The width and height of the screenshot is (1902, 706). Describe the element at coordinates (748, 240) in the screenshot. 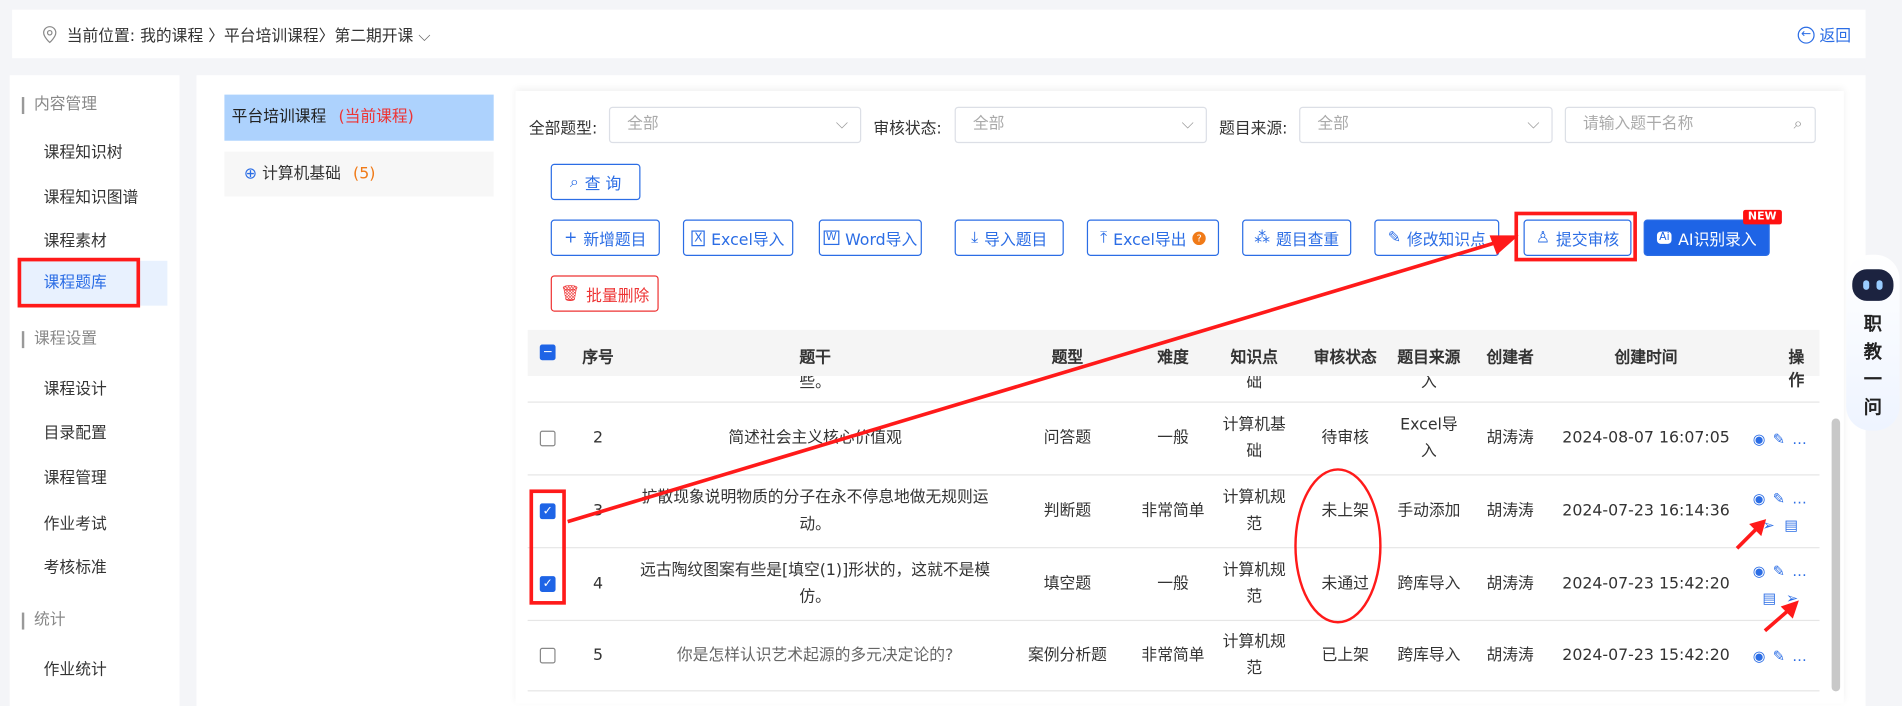

I see `excel-import-label: Excel导入` at that location.